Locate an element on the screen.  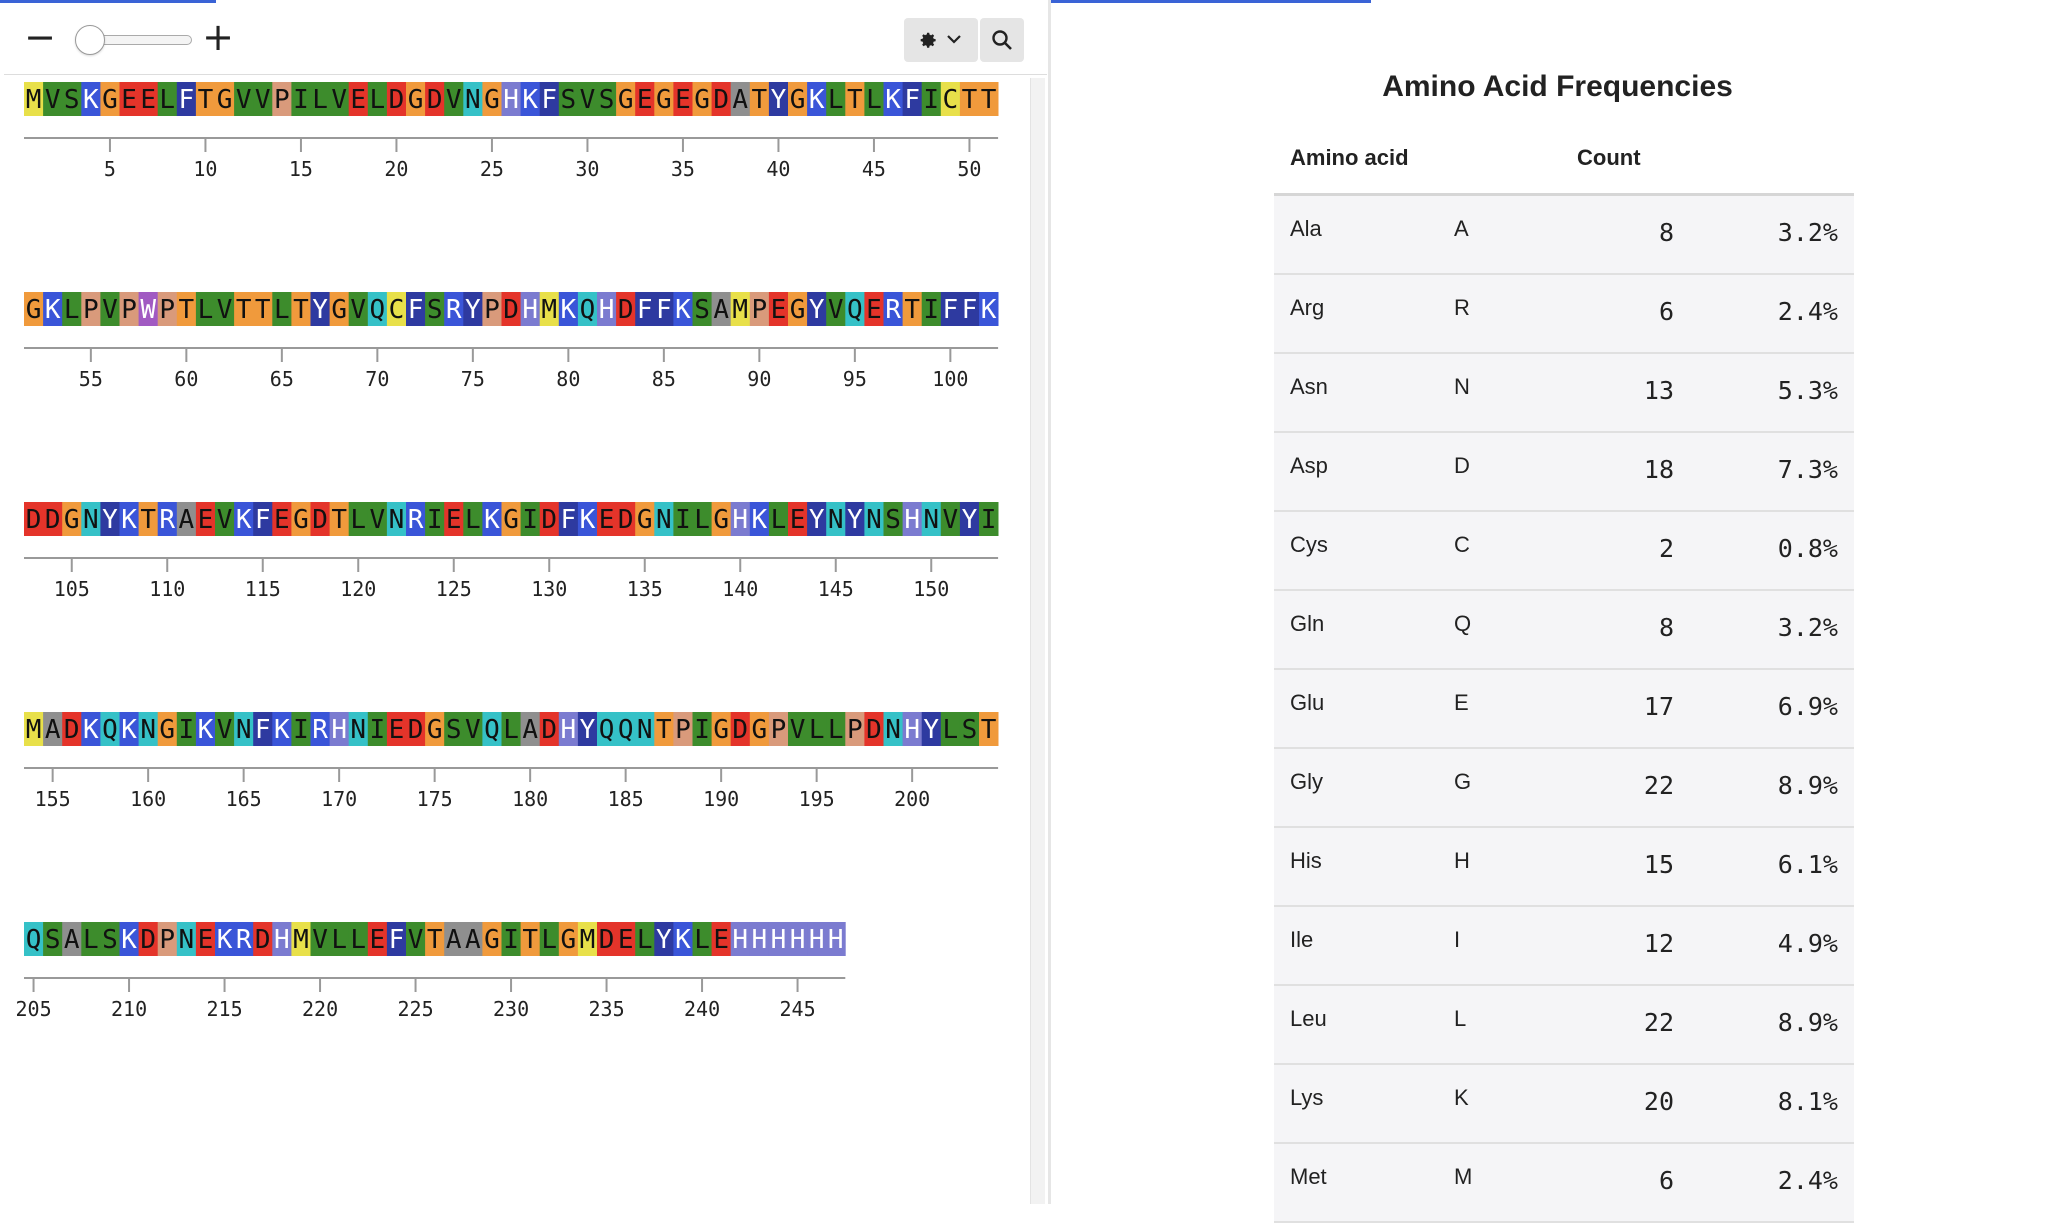
amino-acid-code: I is located at coordinates (1457, 939).